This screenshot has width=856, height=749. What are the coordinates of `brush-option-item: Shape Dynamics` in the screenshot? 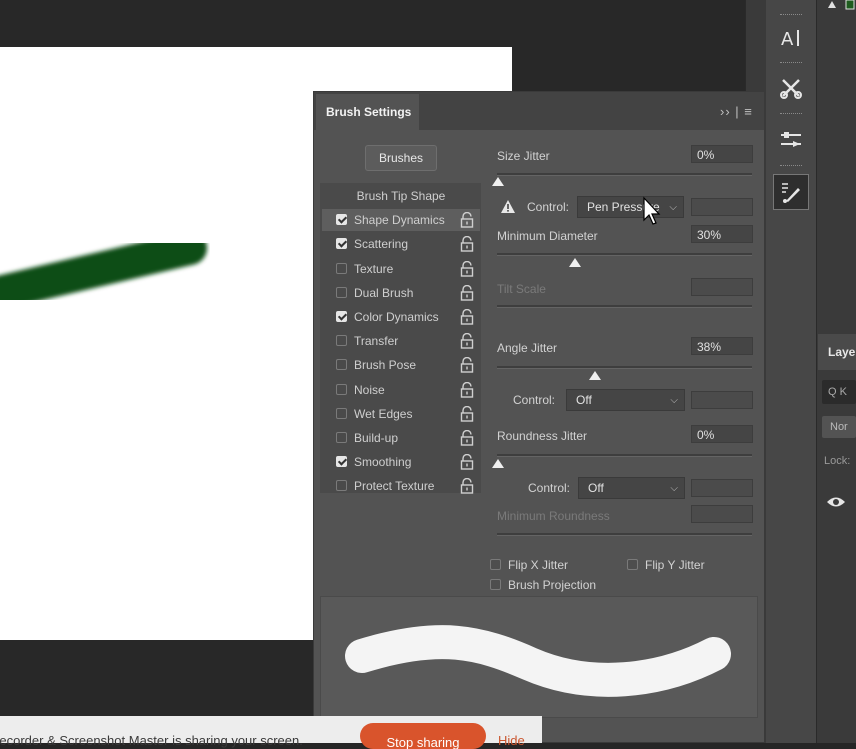 It's located at (401, 220).